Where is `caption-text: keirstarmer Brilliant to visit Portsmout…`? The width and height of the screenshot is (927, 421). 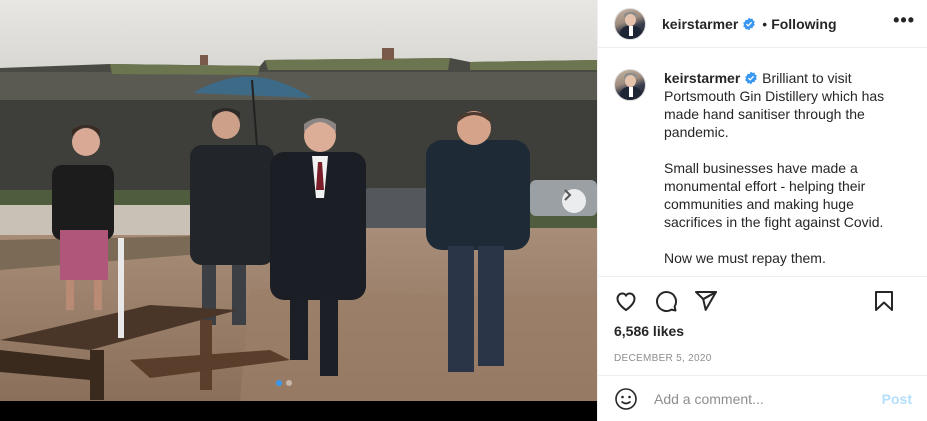 caption-text: keirstarmer Brilliant to visit Portsmout… is located at coordinates (788, 172).